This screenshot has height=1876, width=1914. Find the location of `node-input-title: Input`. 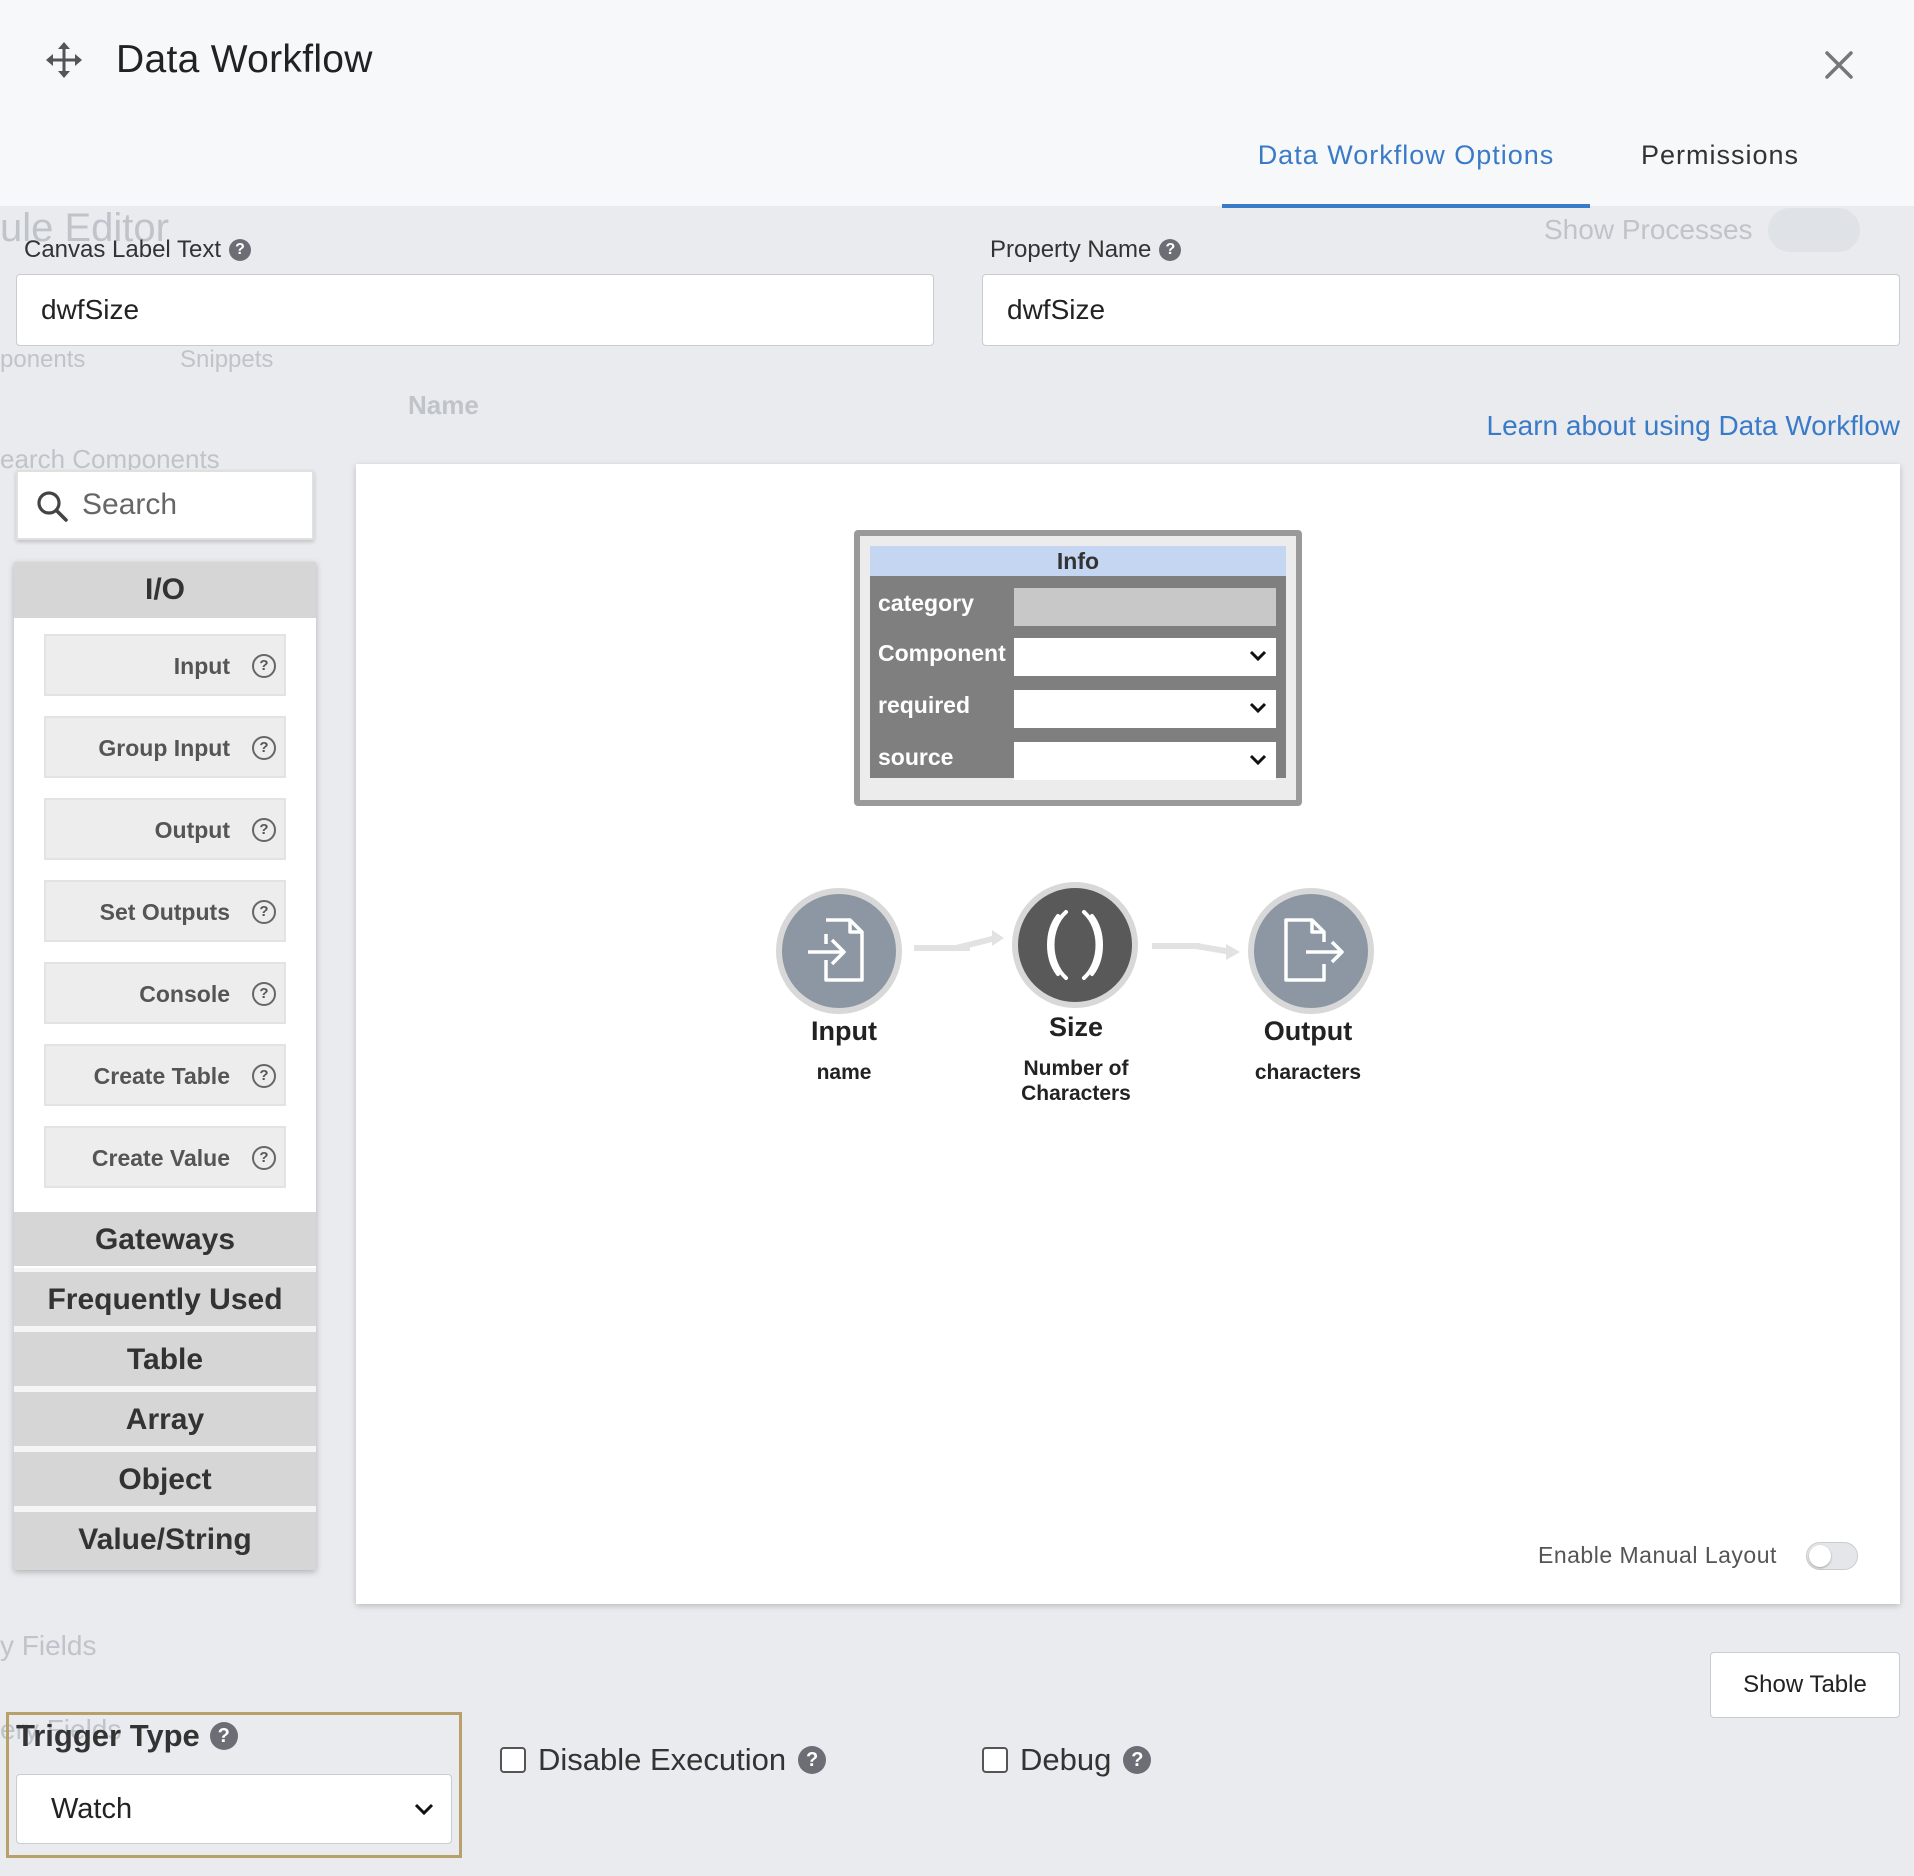

node-input-title: Input is located at coordinates (844, 1031).